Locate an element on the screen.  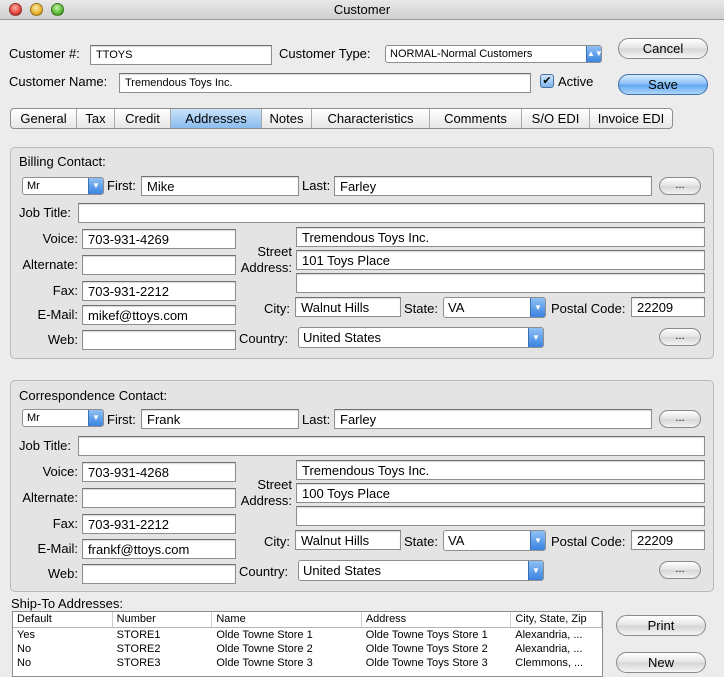
print-button: Print is located at coordinates (661, 625).